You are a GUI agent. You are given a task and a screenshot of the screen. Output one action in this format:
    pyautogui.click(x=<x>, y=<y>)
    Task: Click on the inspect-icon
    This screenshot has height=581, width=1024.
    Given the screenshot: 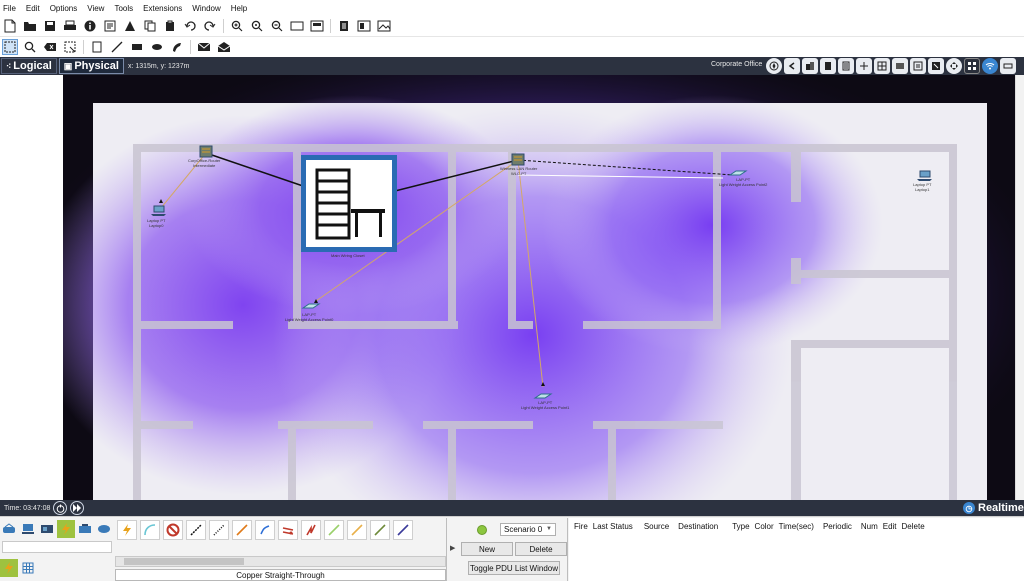 What is the action you would take?
    pyautogui.click(x=30, y=47)
    